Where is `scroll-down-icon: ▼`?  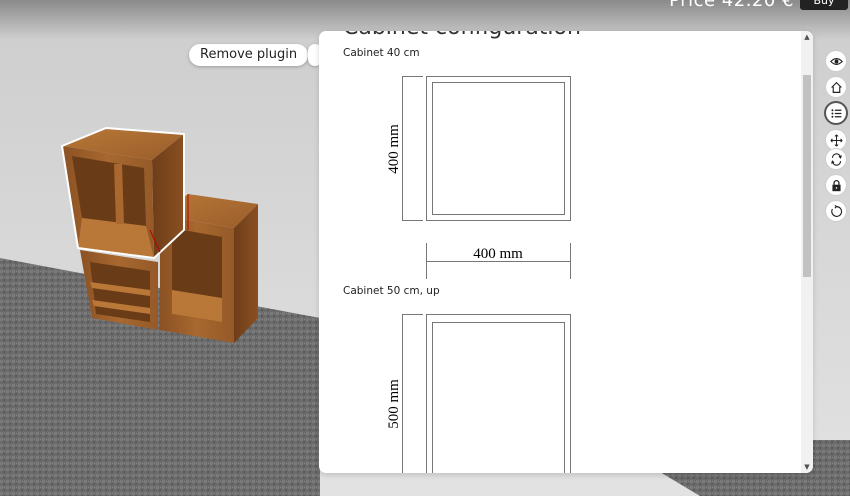
scroll-down-icon: ▼ is located at coordinates (807, 467).